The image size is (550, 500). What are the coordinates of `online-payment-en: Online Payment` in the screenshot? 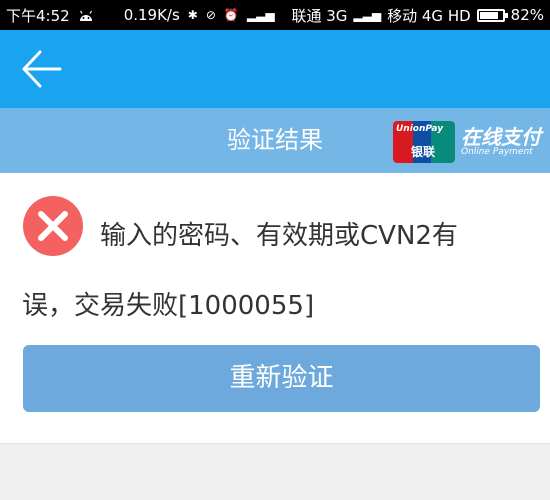 It's located at (497, 151).